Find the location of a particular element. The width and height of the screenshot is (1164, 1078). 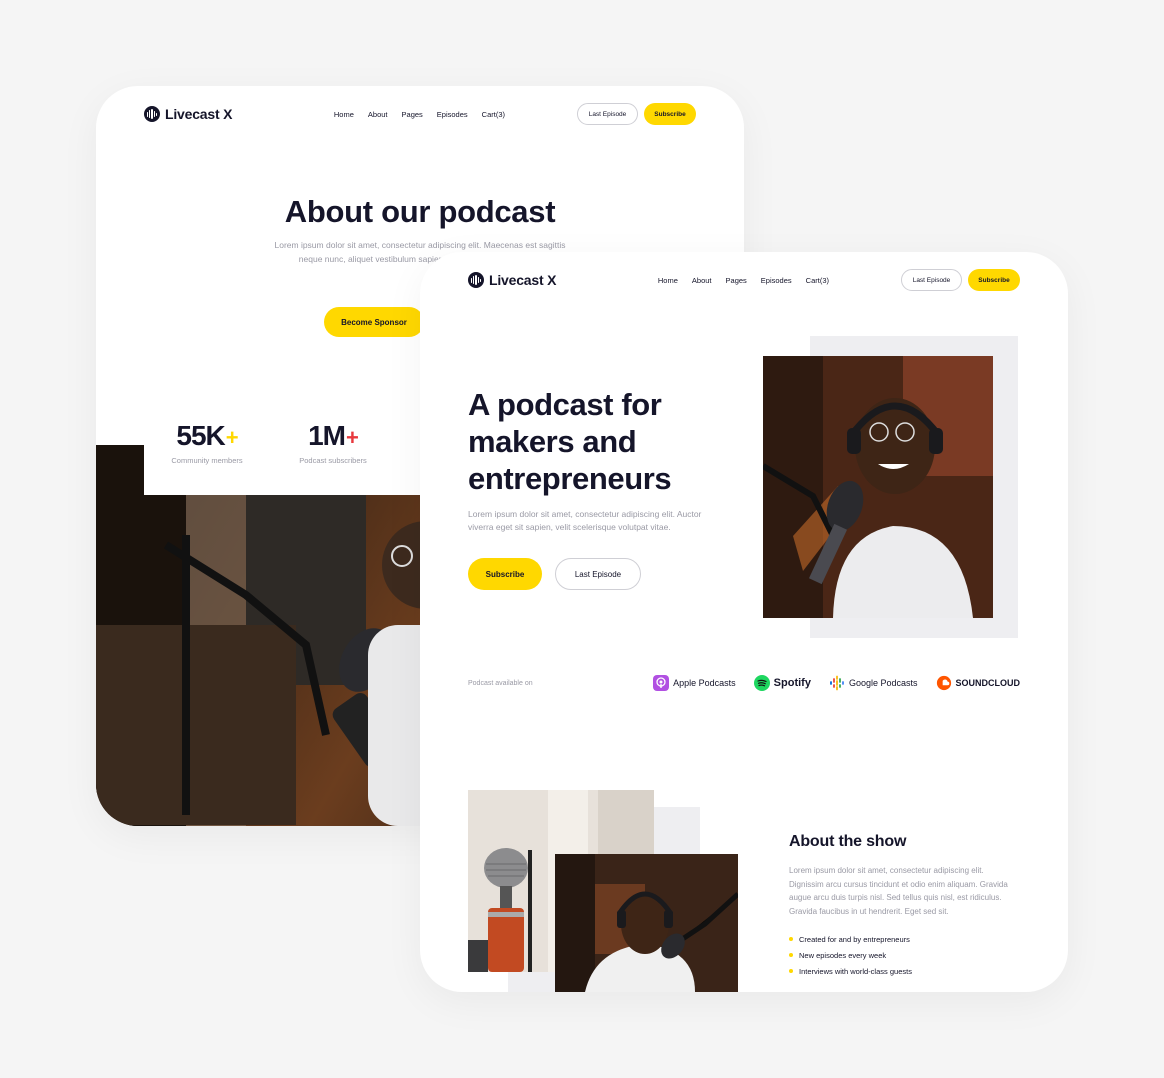

stat-community: 55K+ Community members is located at coordinates (207, 457).